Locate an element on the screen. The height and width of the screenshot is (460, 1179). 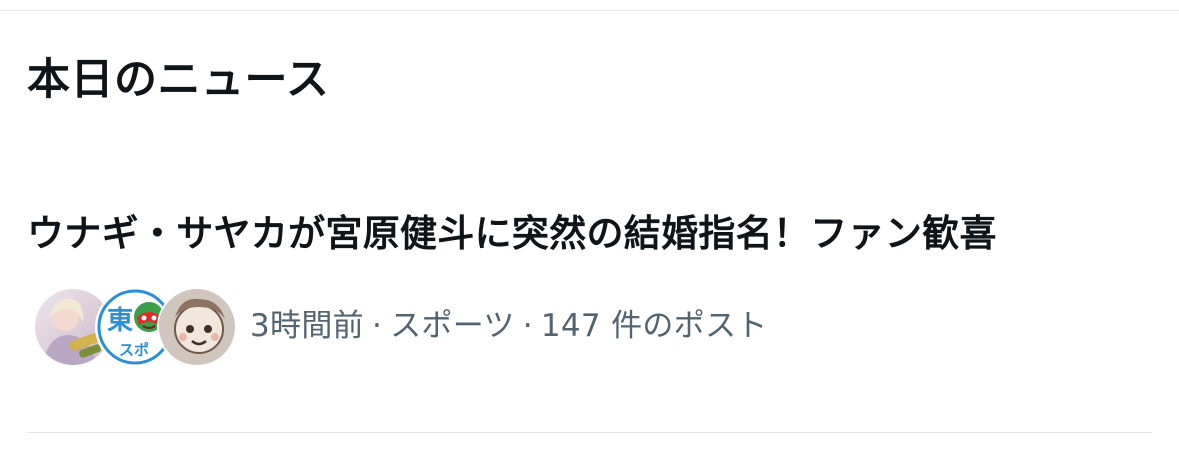
news-time: 3時間前 is located at coordinates (307, 326).